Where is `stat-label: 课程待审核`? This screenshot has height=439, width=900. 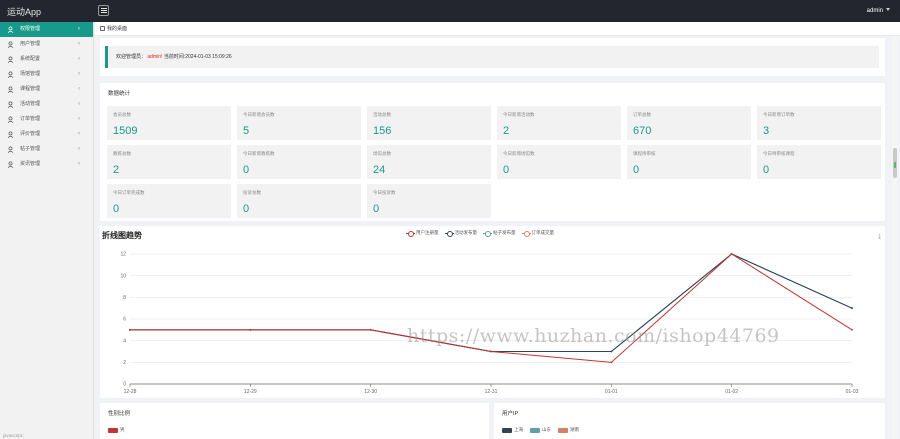 stat-label: 课程待审核 is located at coordinates (644, 153).